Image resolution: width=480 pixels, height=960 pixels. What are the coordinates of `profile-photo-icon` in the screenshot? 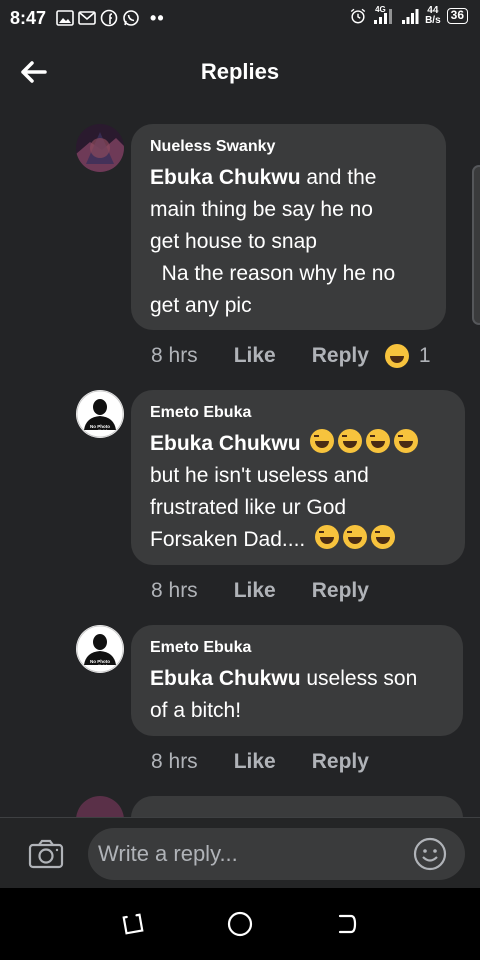 It's located at (100, 148).